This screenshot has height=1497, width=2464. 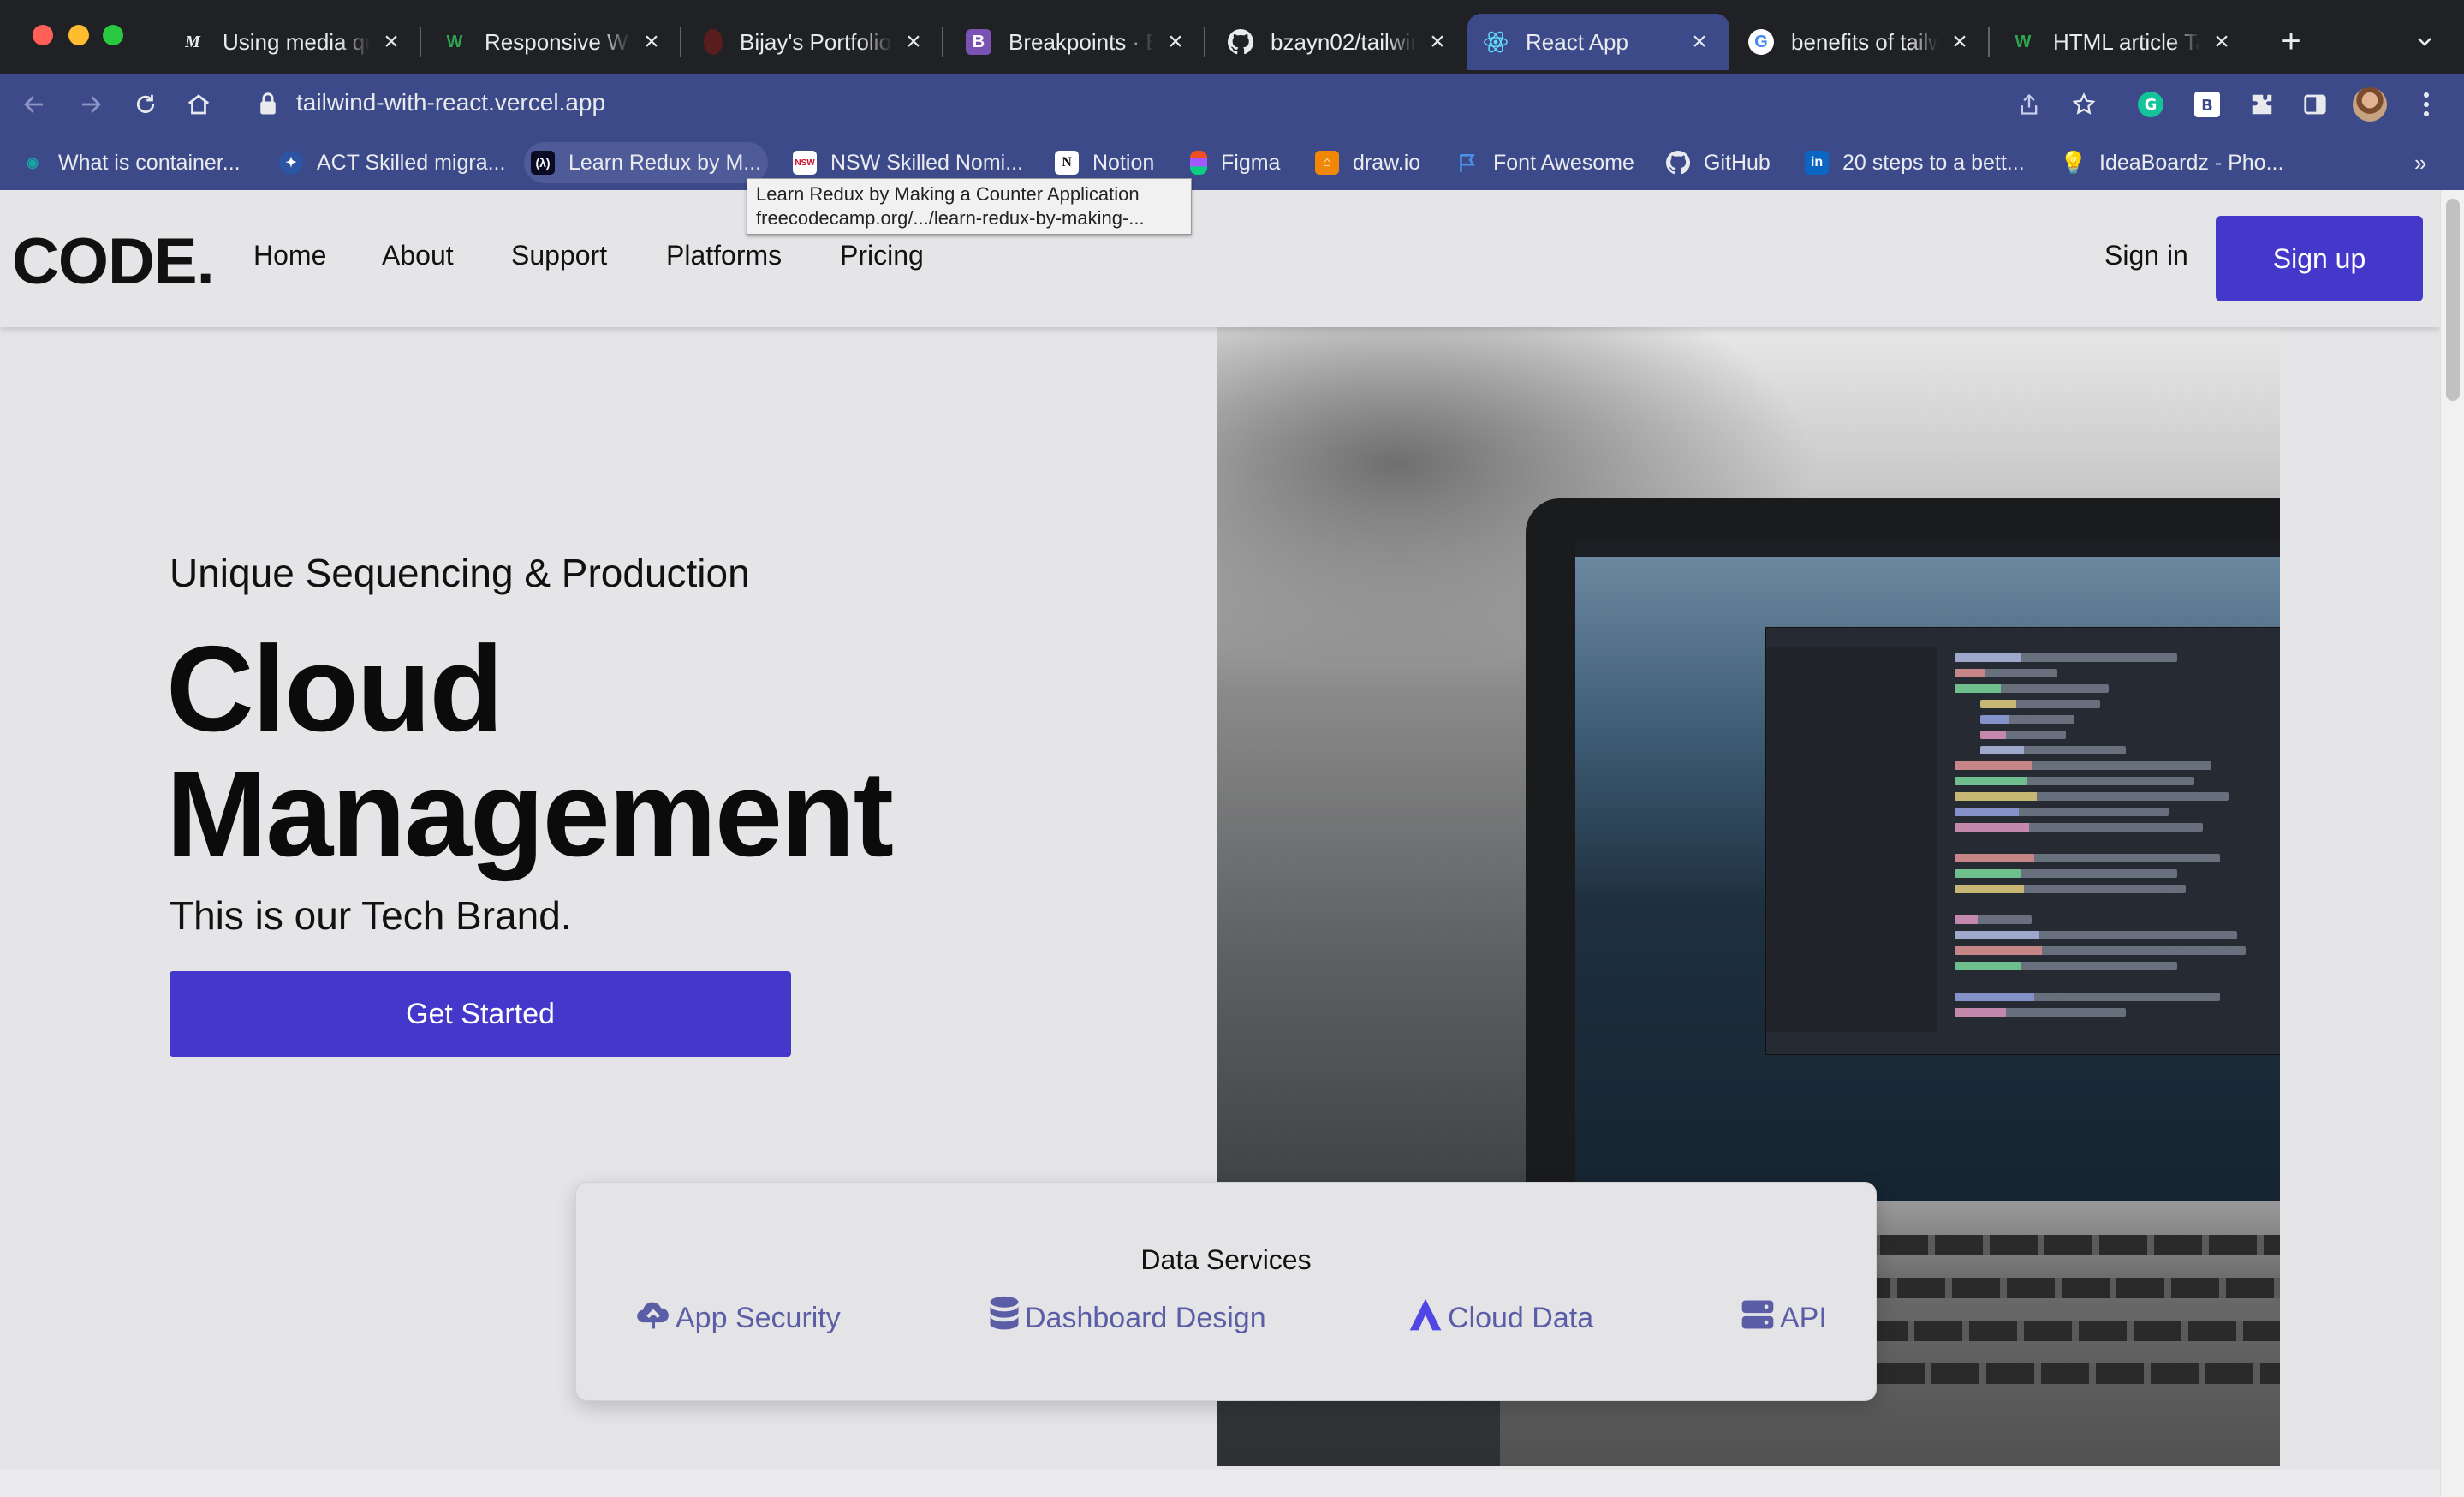 I want to click on maximize-window-button, so click(x=113, y=35).